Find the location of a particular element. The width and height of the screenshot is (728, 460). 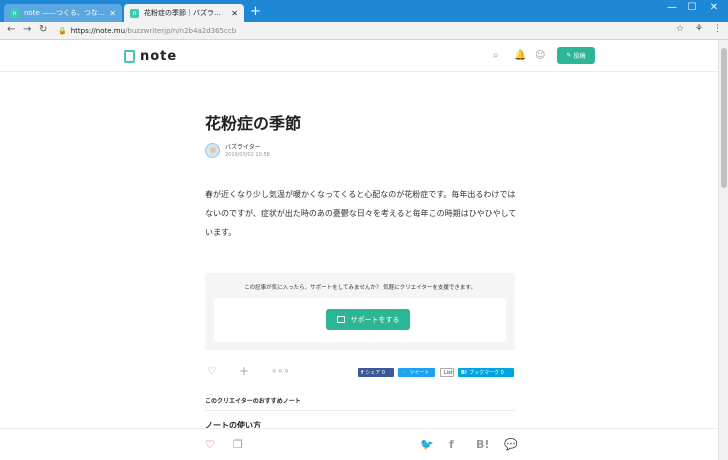

support-inner: サポートをする is located at coordinates (360, 320).